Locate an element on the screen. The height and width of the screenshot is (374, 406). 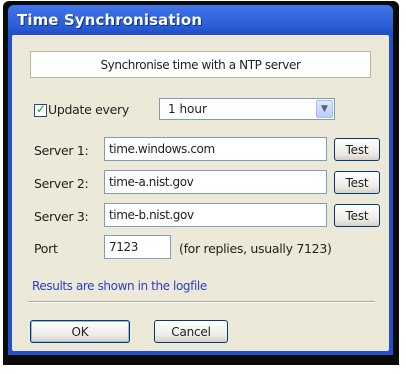
divider is located at coordinates (201, 302).